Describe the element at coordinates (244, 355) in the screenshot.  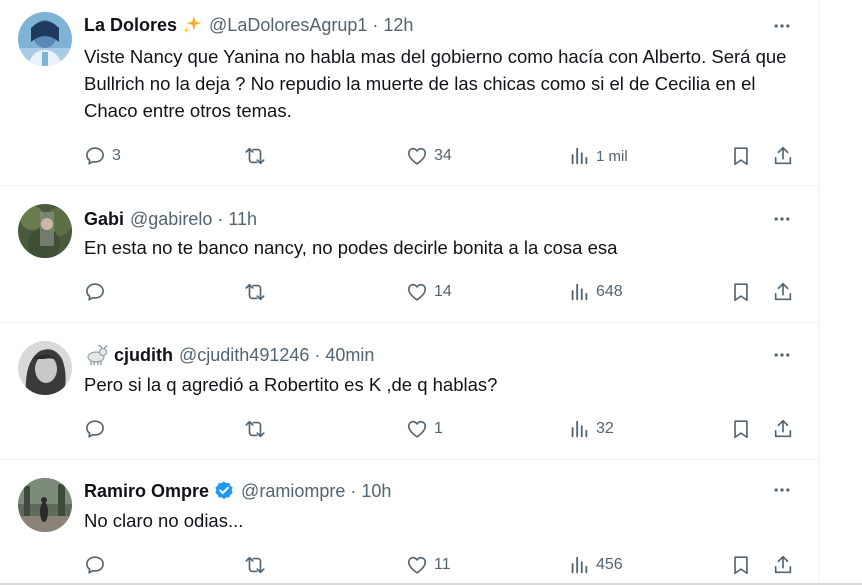
I see `user-handle: @cjudith491246` at that location.